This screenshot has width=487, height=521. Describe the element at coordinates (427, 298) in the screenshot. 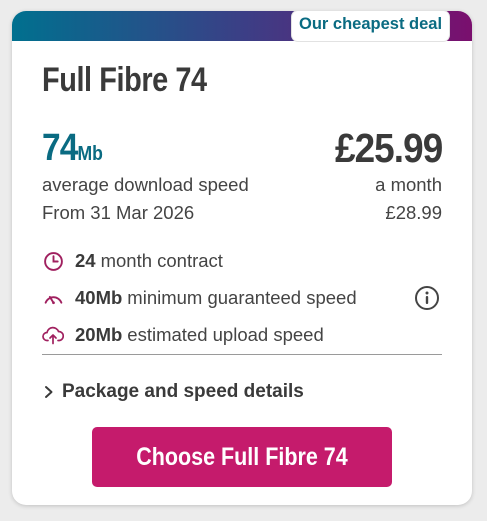

I see `info-icon` at that location.